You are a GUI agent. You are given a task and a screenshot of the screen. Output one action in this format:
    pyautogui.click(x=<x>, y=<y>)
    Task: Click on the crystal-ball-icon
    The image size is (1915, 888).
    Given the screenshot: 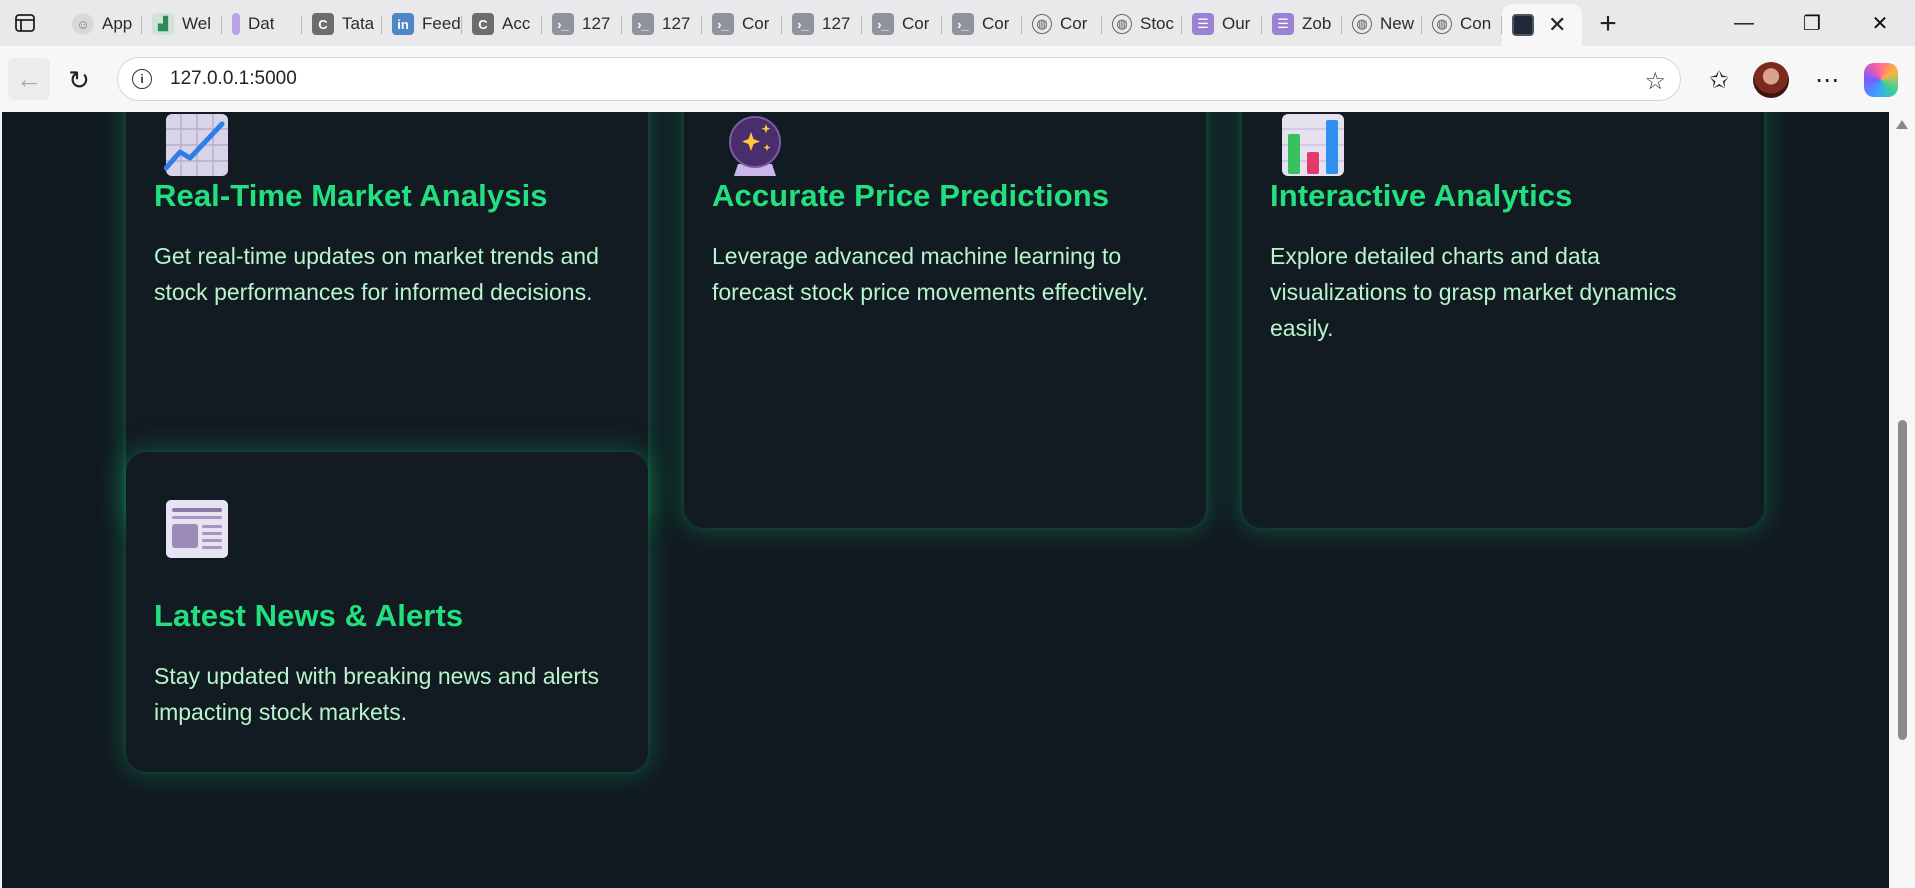 What is the action you would take?
    pyautogui.click(x=755, y=146)
    